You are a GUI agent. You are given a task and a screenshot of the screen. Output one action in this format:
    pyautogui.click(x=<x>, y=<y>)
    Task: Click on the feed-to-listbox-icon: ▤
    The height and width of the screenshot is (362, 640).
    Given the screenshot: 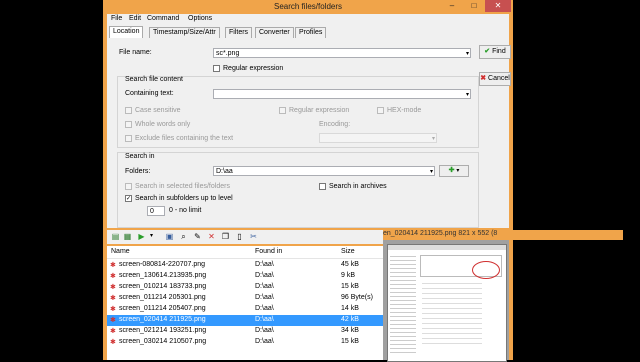 What is the action you would take?
    pyautogui.click(x=115, y=236)
    